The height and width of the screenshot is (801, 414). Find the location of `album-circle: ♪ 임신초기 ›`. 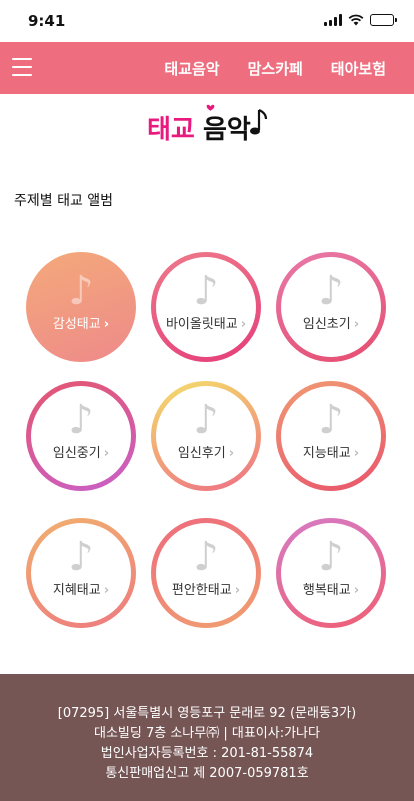

album-circle: ♪ 임신초기 › is located at coordinates (331, 307).